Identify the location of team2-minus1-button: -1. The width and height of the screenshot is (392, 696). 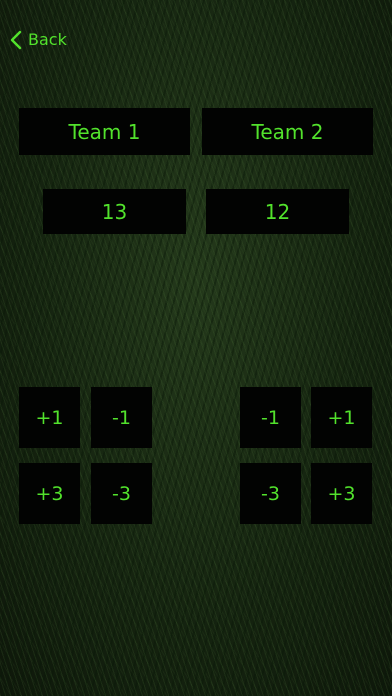
(270, 417).